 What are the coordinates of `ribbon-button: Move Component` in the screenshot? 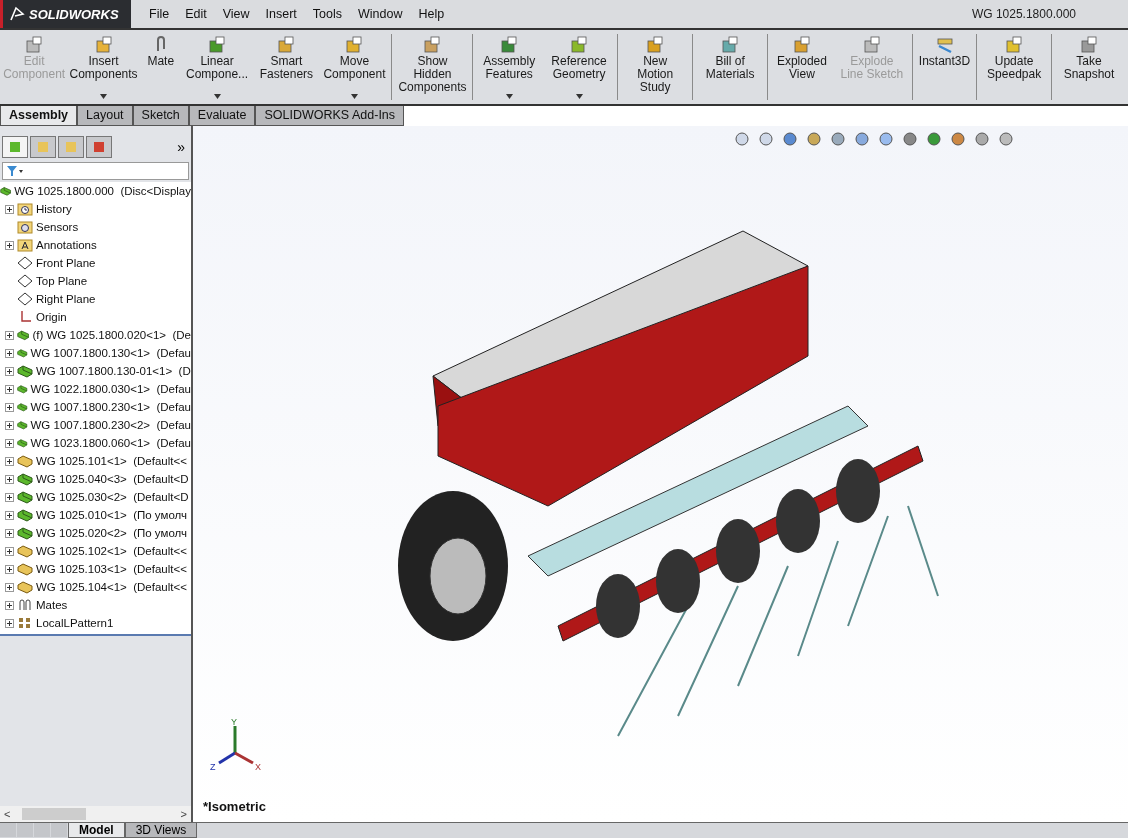 It's located at (354, 67).